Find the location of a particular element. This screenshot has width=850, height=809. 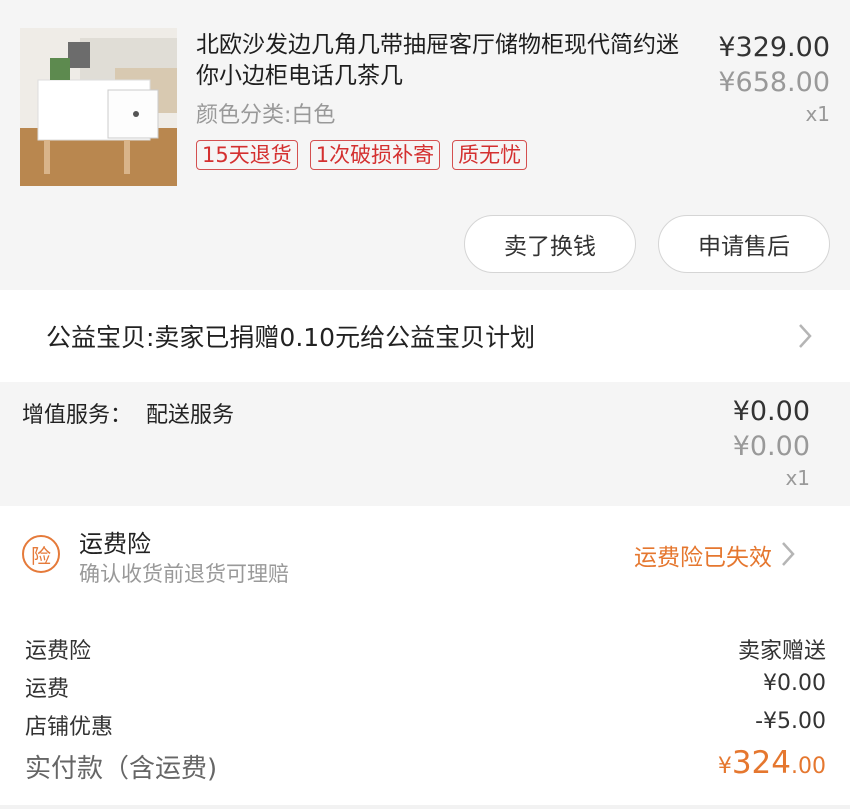

product-thumbnail is located at coordinates (98, 107).